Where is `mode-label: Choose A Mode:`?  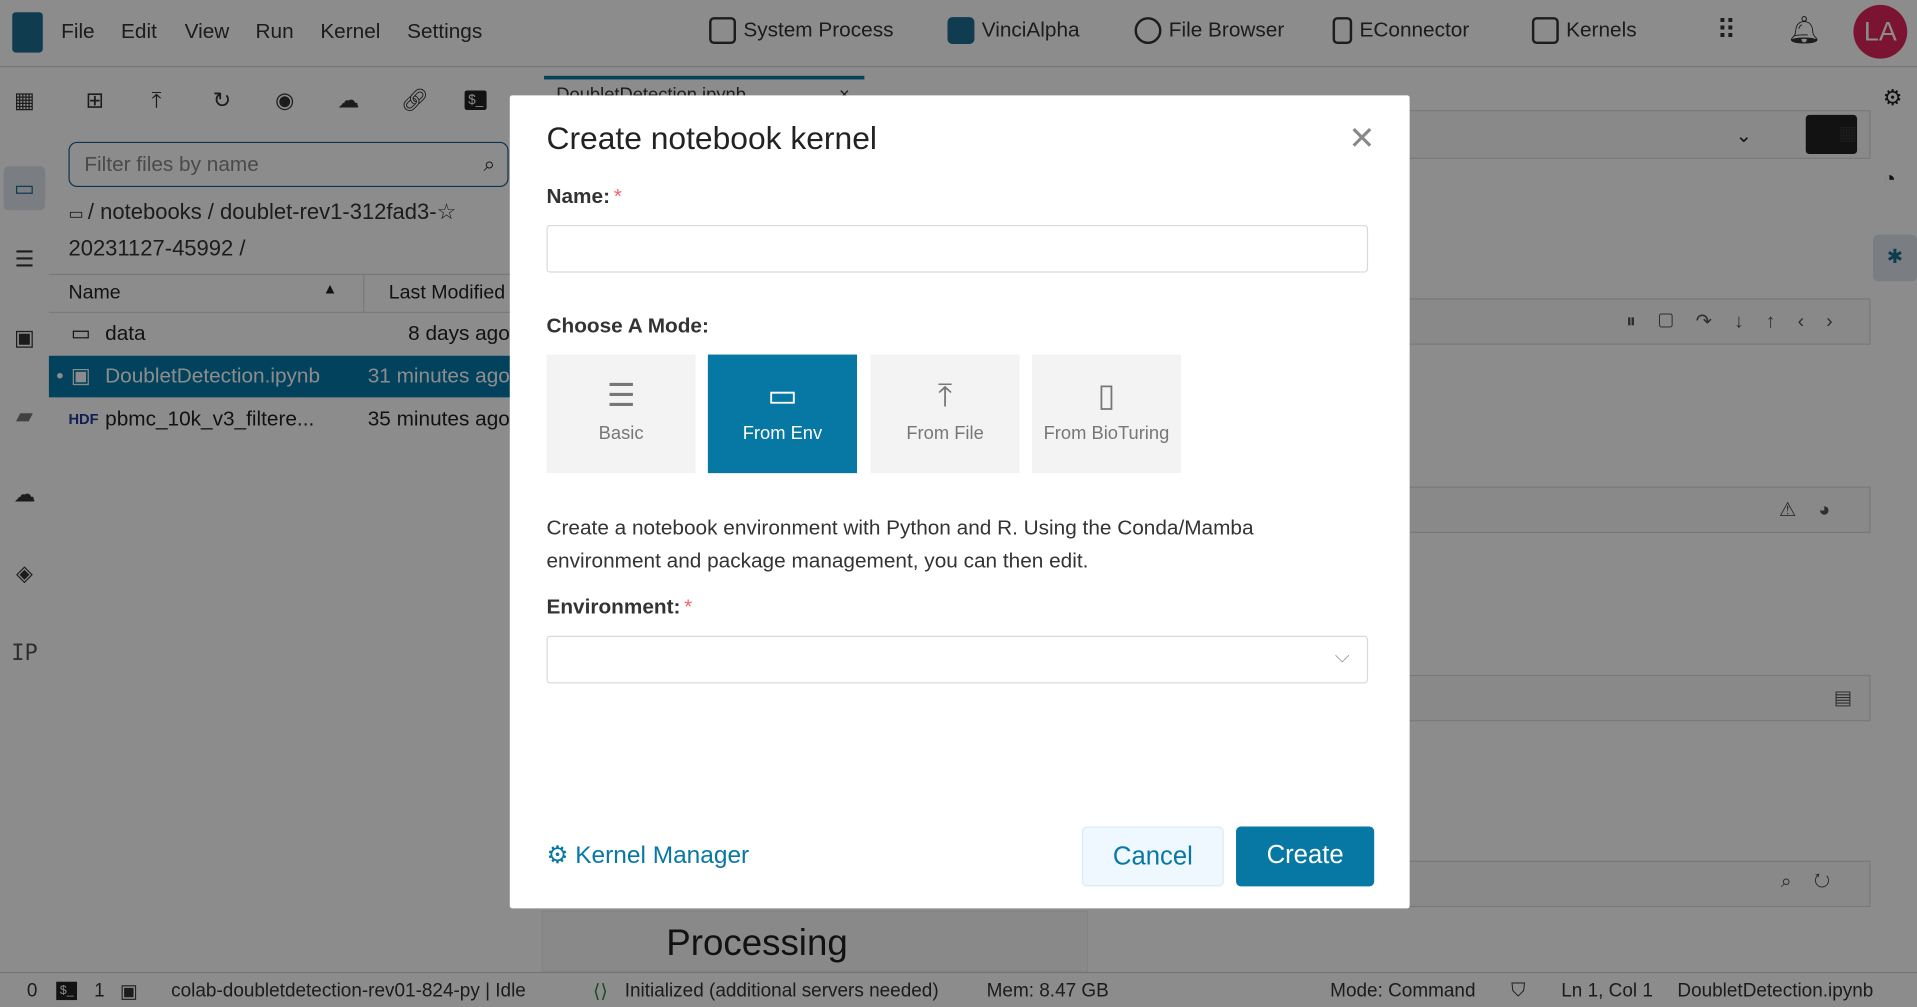 mode-label: Choose A Mode: is located at coordinates (627, 326).